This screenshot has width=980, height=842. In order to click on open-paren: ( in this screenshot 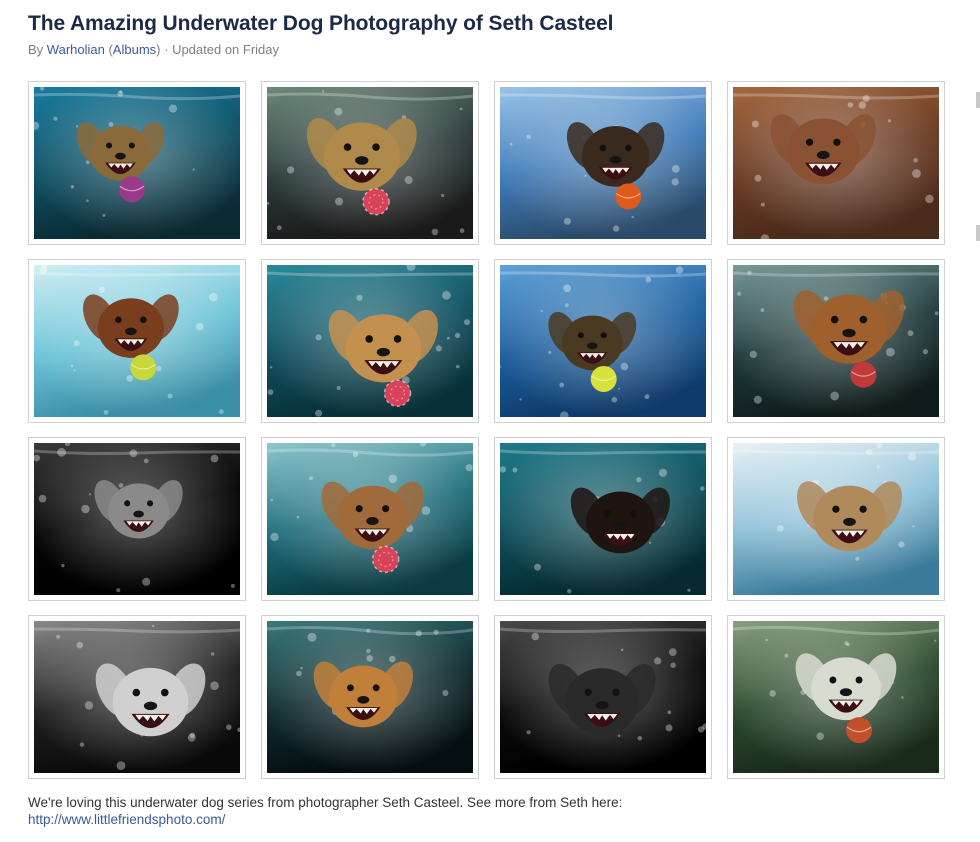, I will do `click(108, 49)`.